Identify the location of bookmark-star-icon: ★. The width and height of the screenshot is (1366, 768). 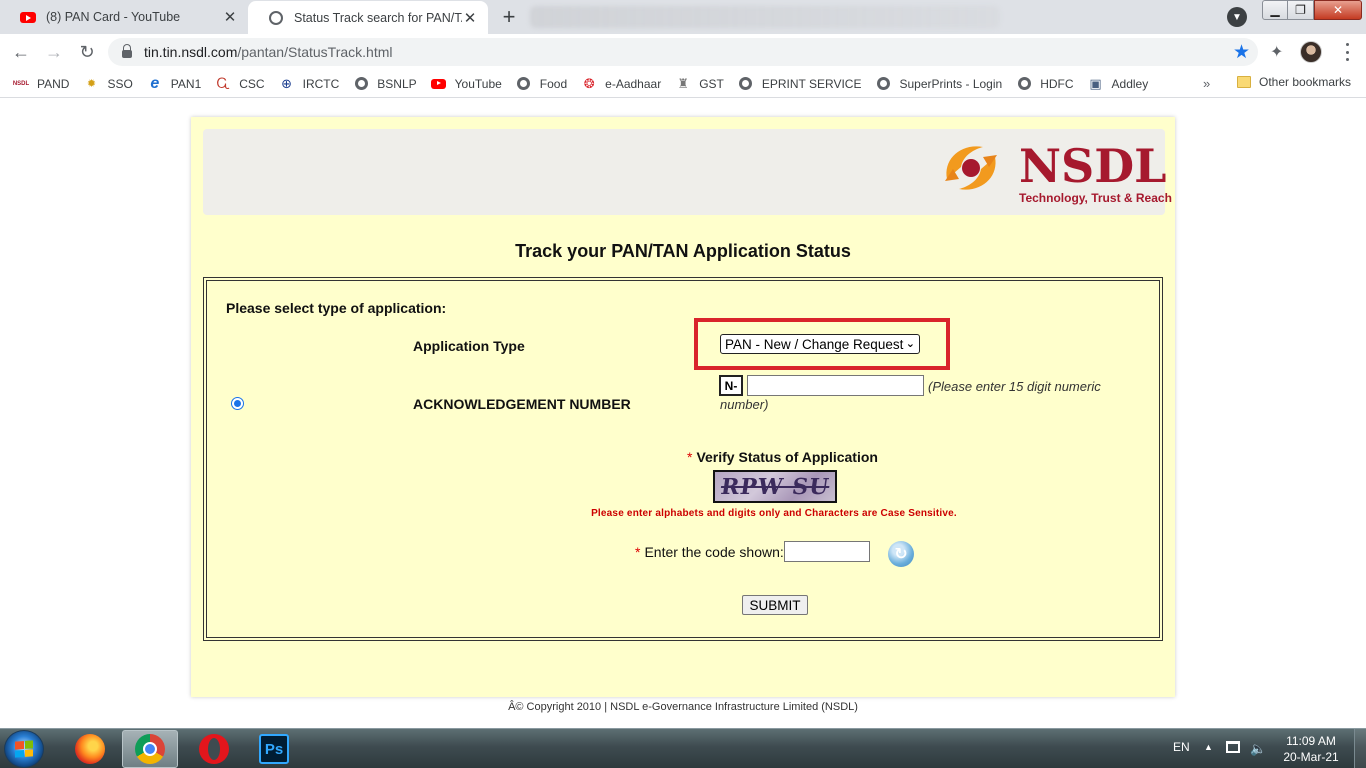
(1241, 52).